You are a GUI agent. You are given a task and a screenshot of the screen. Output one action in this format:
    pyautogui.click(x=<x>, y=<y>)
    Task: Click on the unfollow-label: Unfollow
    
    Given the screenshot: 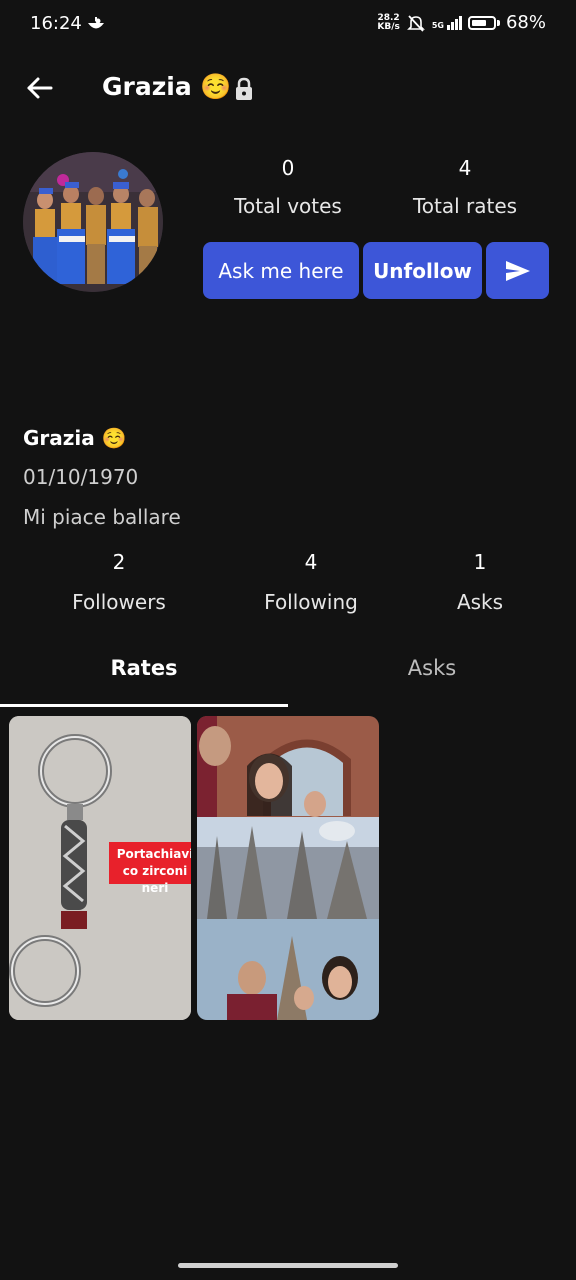 What is the action you would take?
    pyautogui.click(x=422, y=270)
    